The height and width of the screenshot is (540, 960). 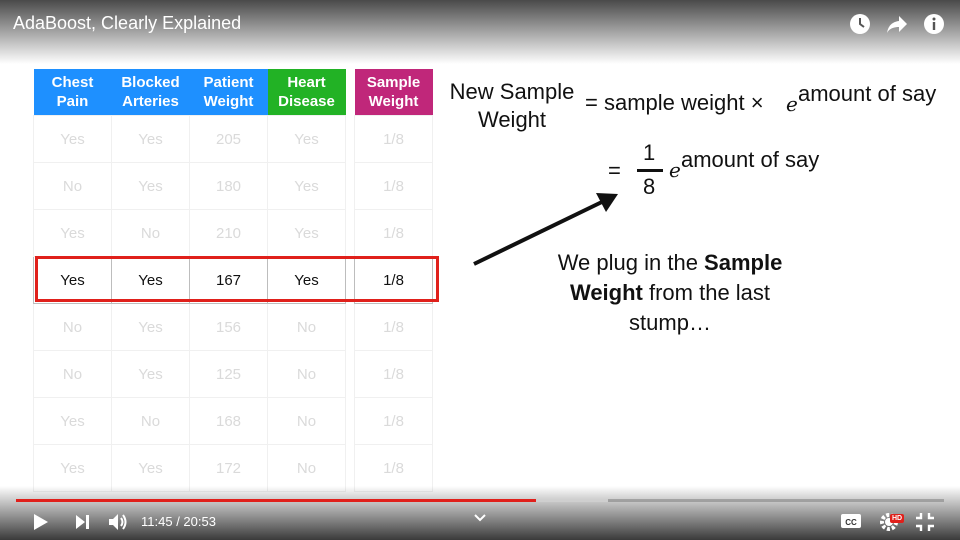 I want to click on euler-e-2: e, so click(x=675, y=170).